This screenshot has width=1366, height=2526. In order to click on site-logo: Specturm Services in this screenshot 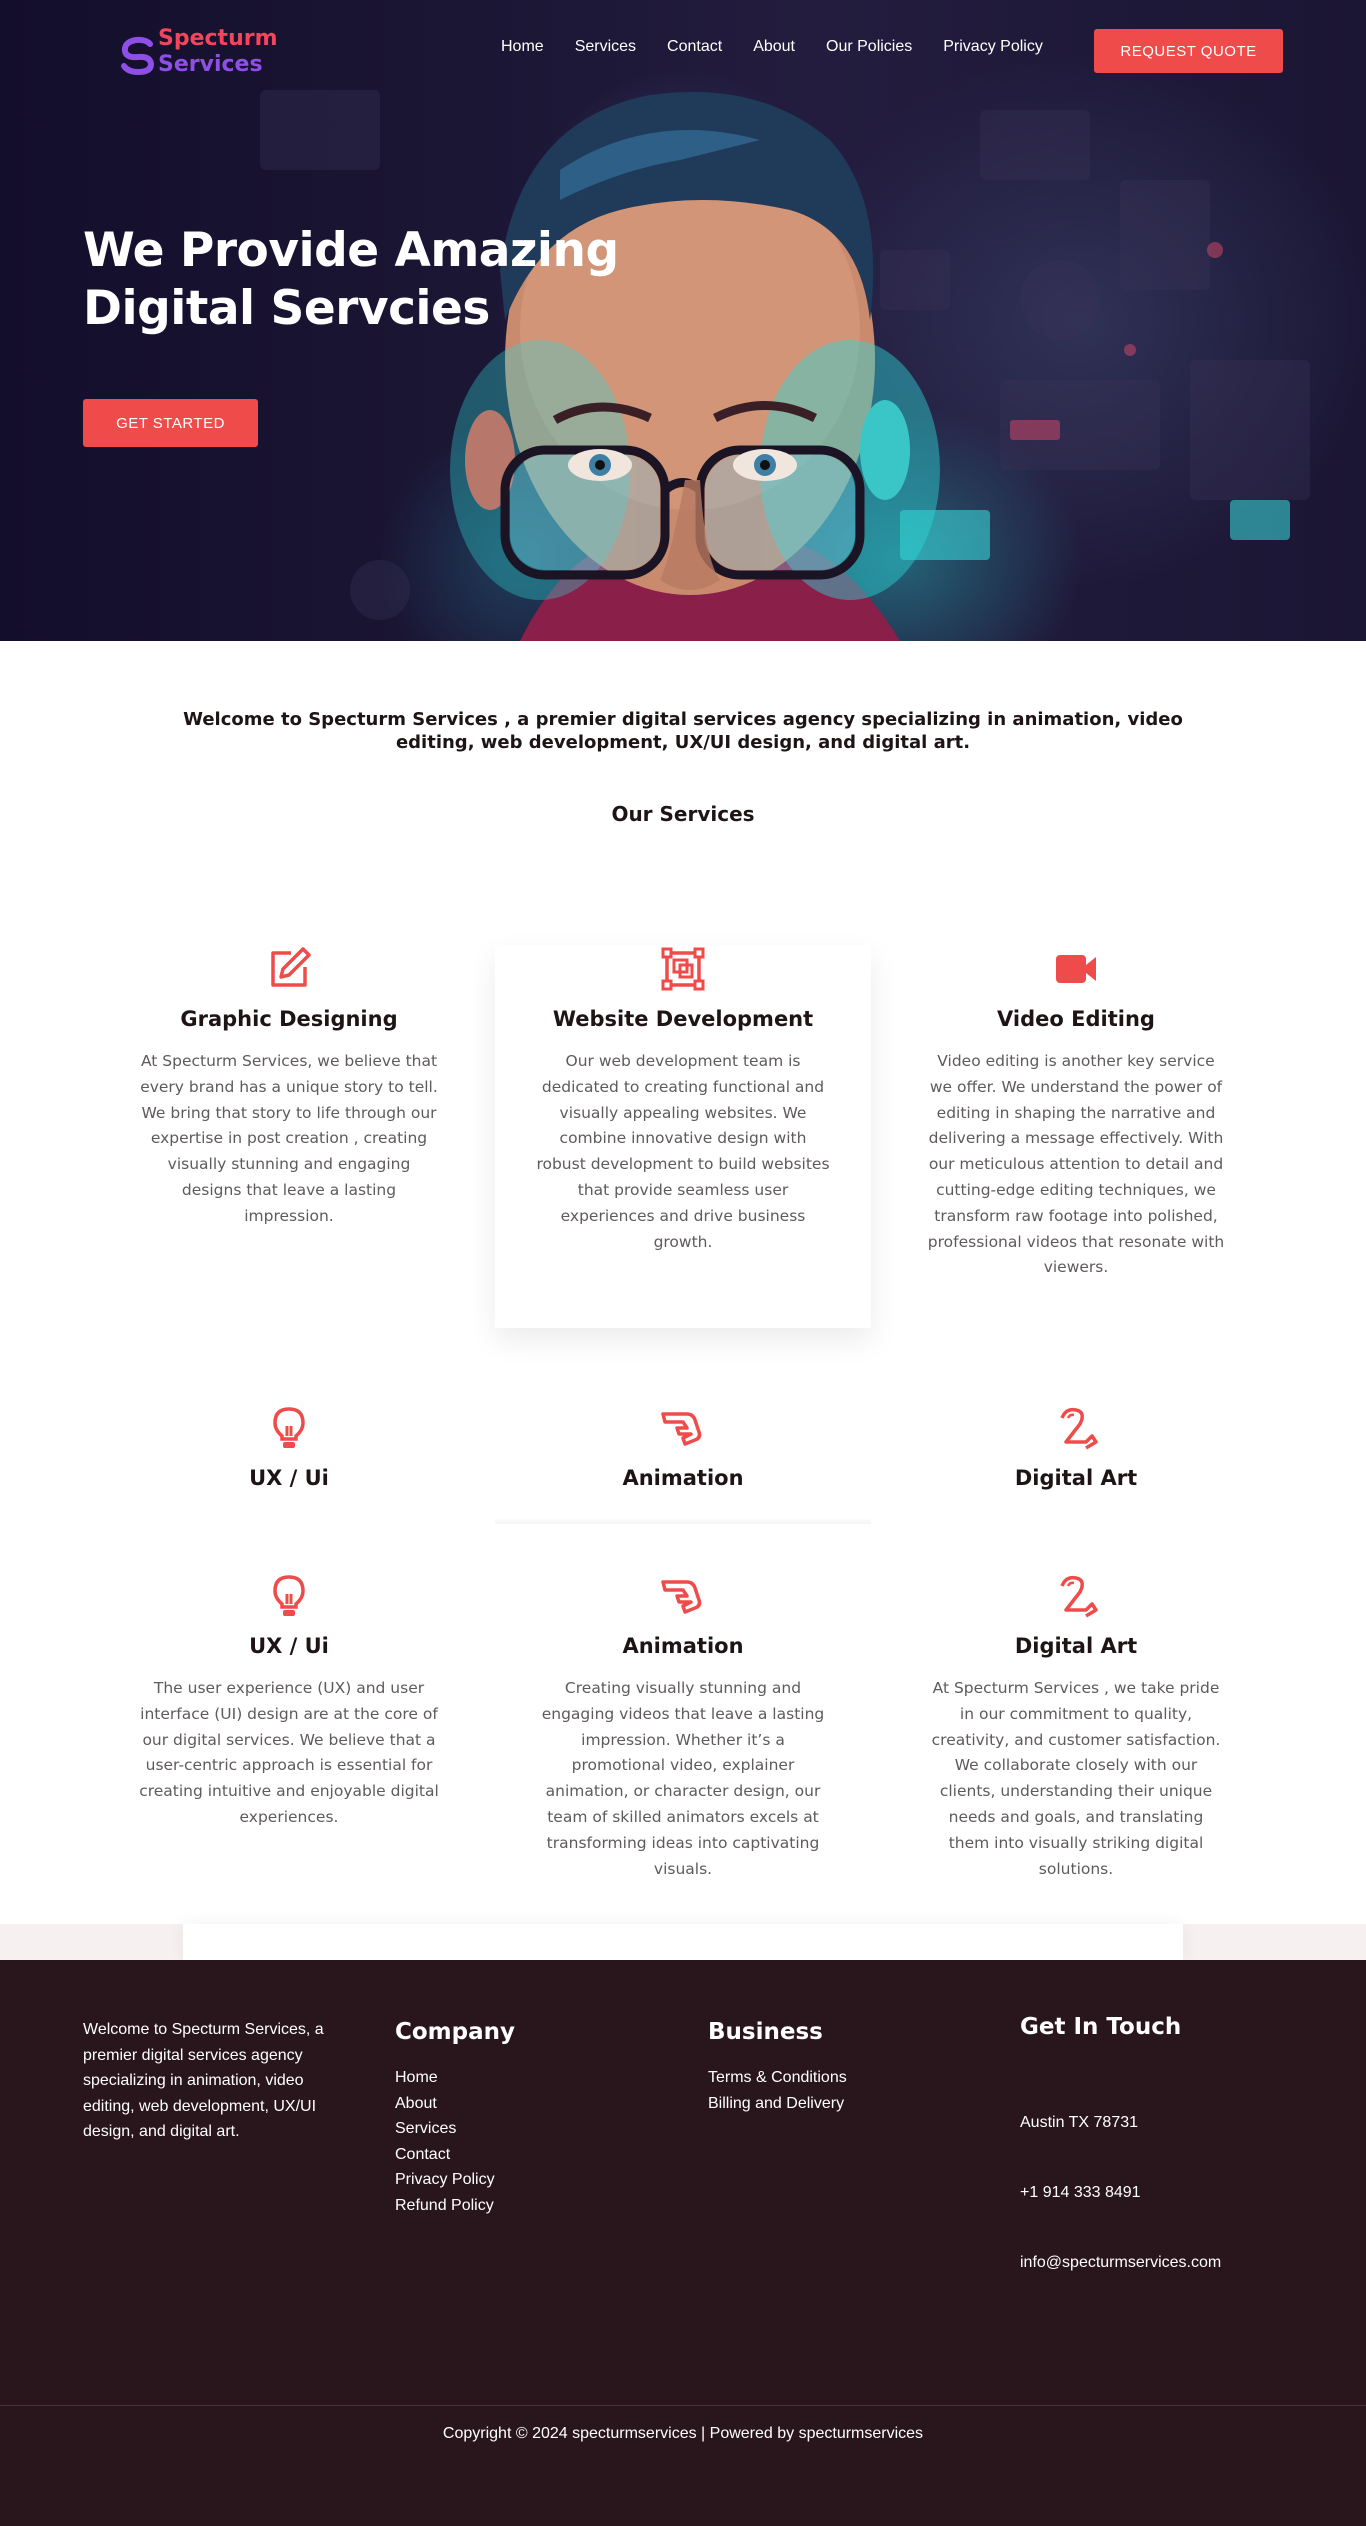, I will do `click(198, 53)`.